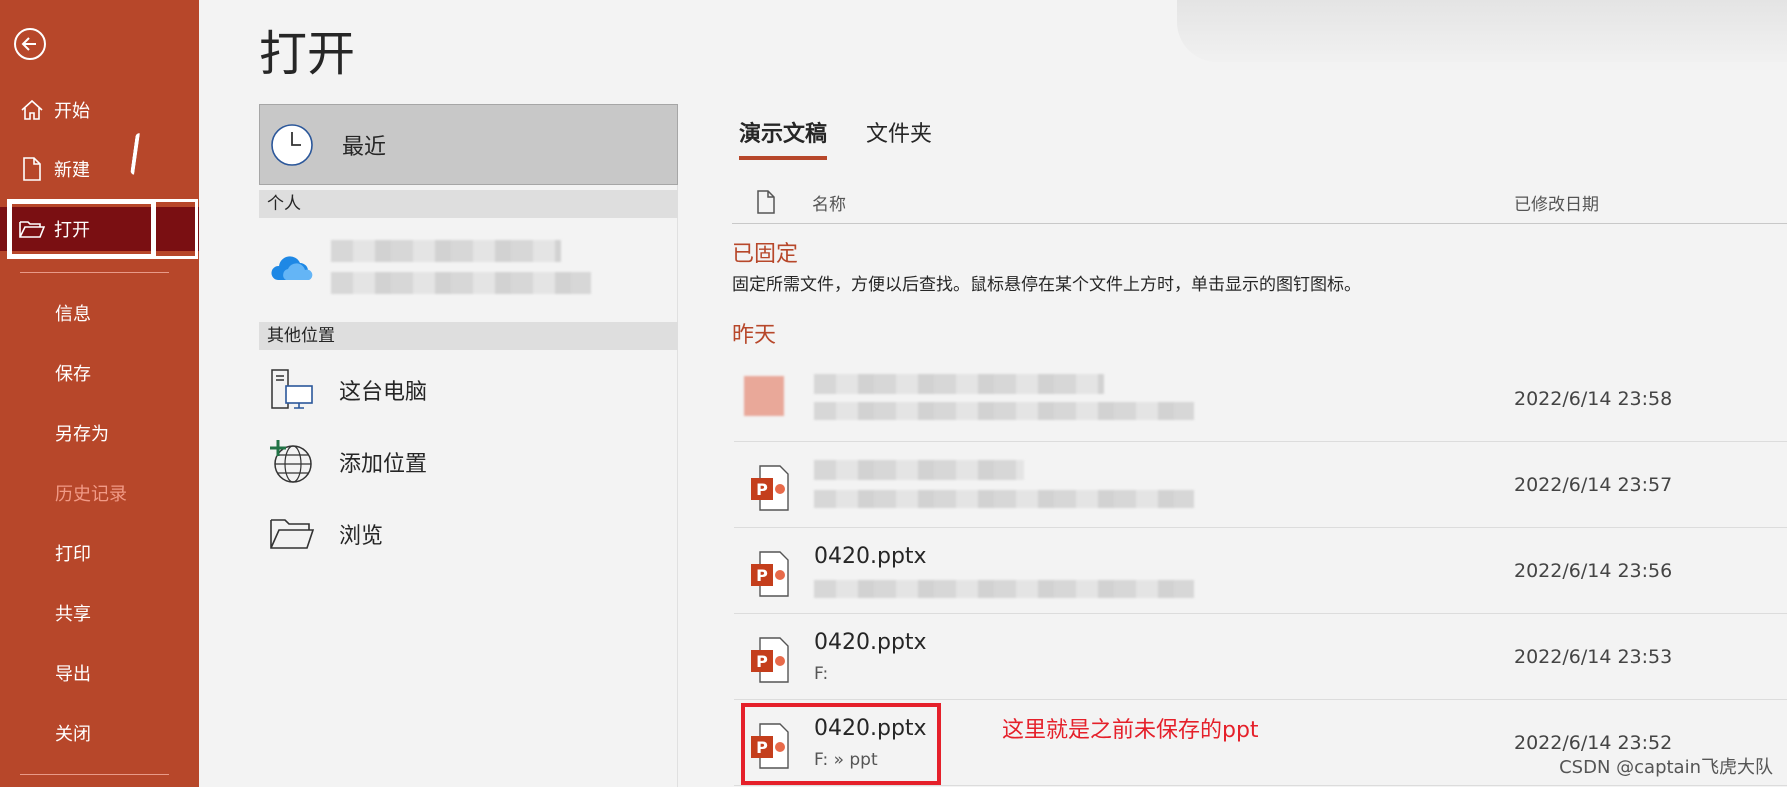 This screenshot has height=787, width=1787. I want to click on group-other: 其他位置, so click(468, 336).